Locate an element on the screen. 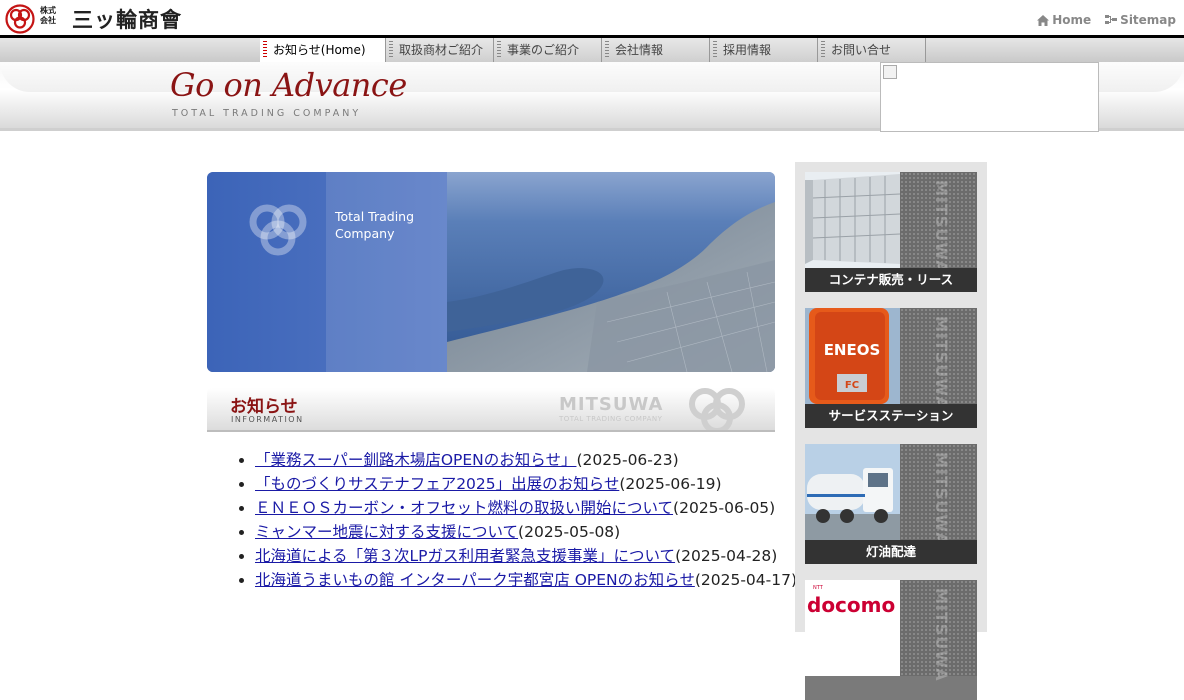 The width and height of the screenshot is (1184, 700). containers-photo is located at coordinates (852, 220).